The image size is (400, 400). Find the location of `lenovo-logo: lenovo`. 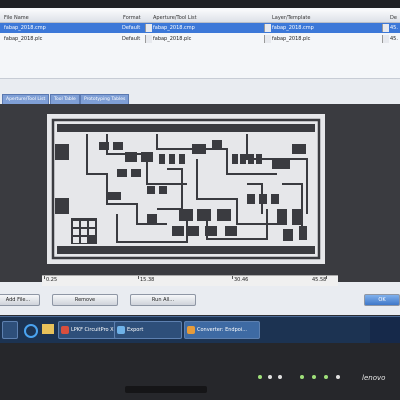

lenovo-logo: lenovo is located at coordinates (374, 378).